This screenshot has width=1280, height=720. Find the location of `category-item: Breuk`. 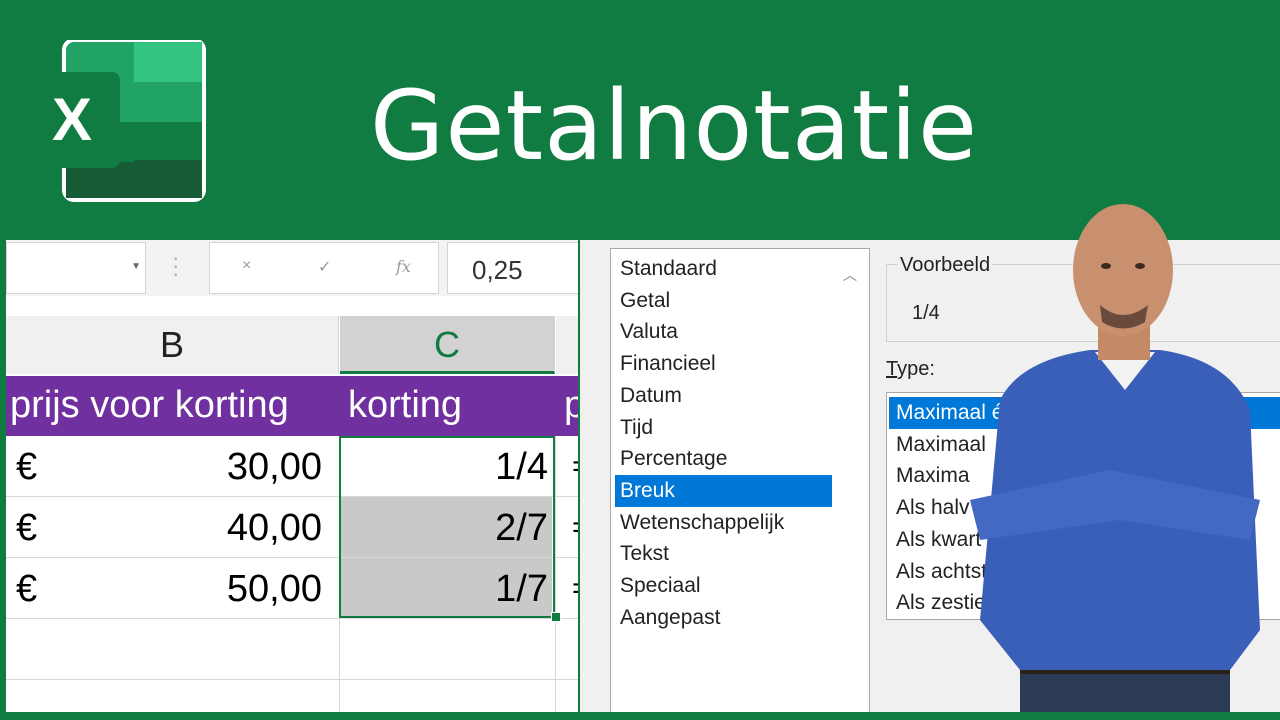

category-item: Breuk is located at coordinates (723, 490).